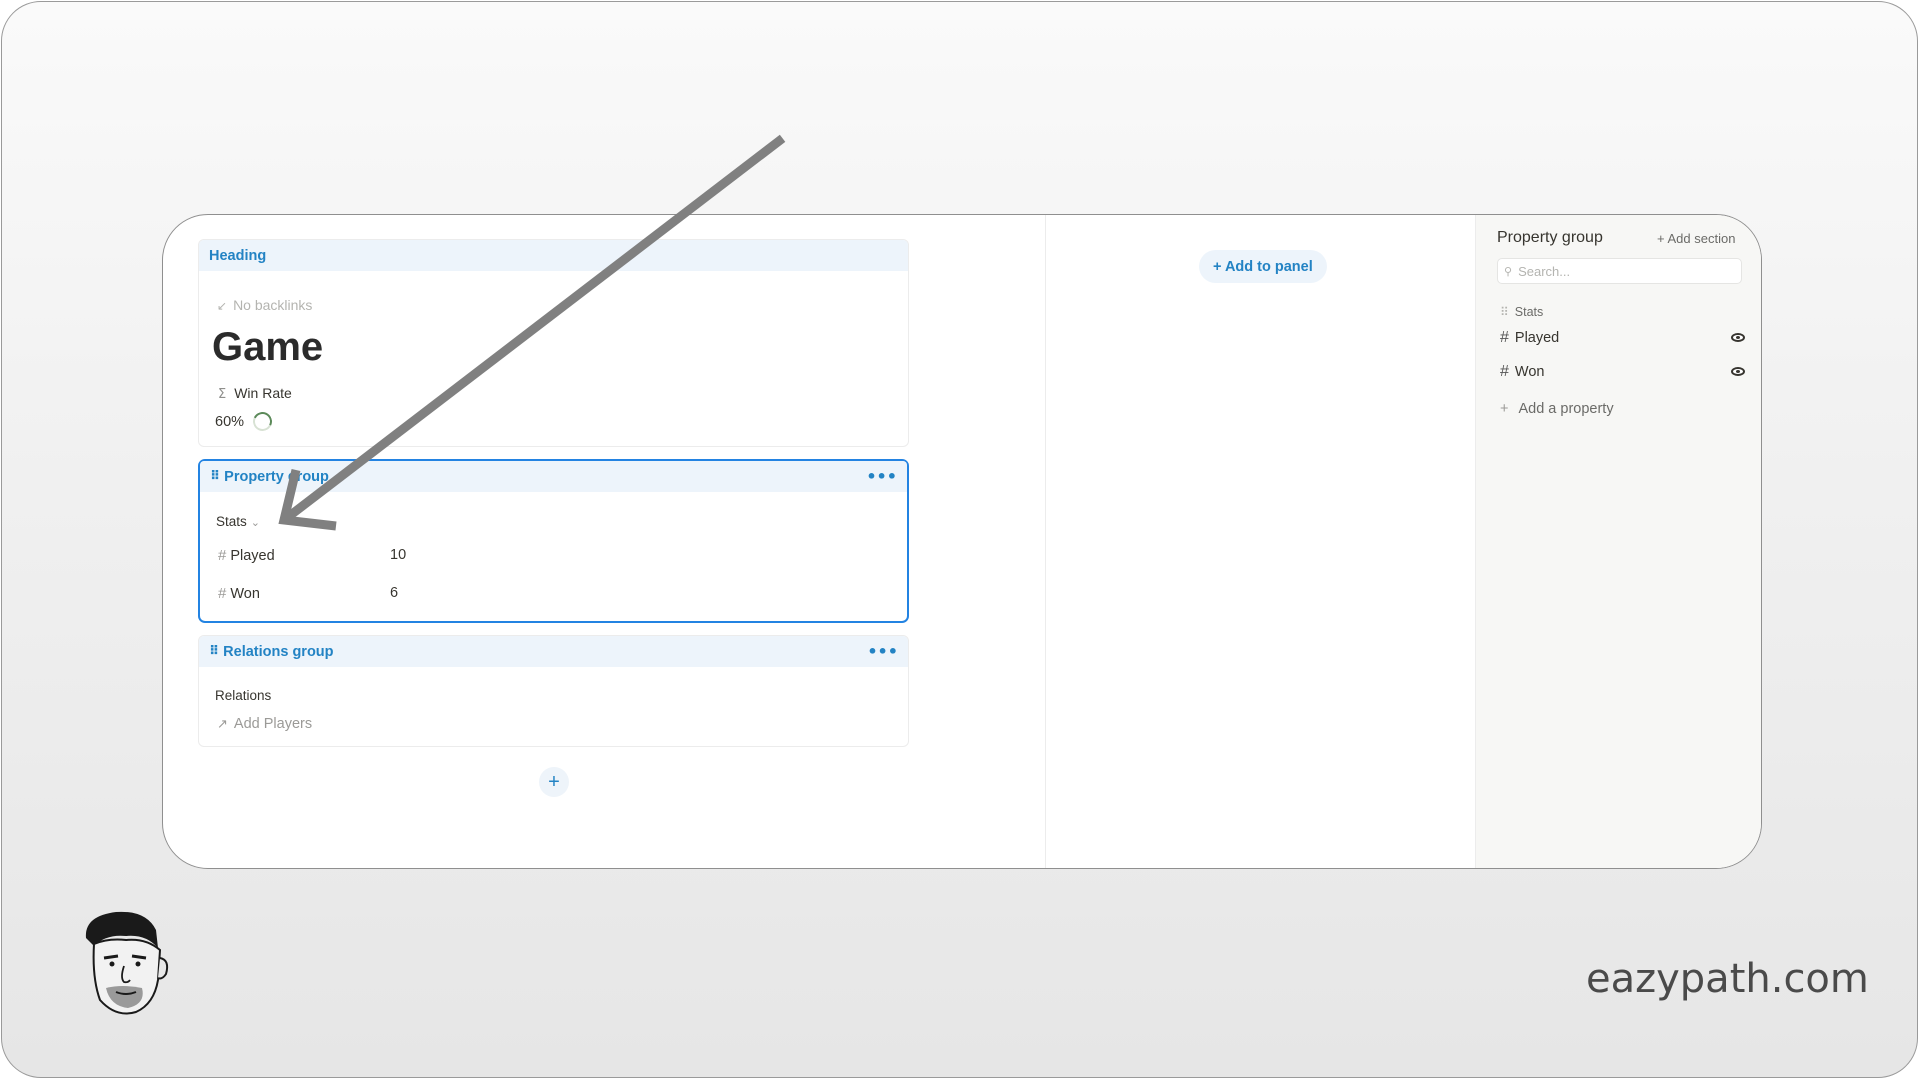 The image size is (1920, 1080). Describe the element at coordinates (1622, 372) in the screenshot. I see `sidebar-item-won: # Won` at that location.